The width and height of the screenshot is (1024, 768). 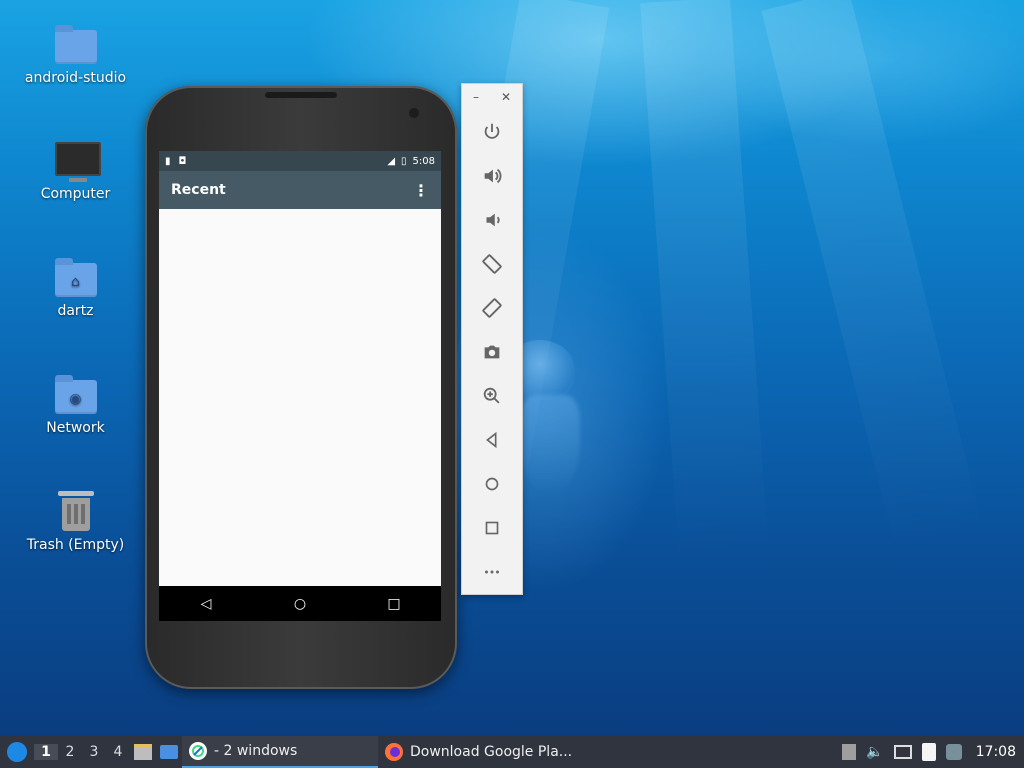 I want to click on volume-up-icon, so click(x=493, y=176).